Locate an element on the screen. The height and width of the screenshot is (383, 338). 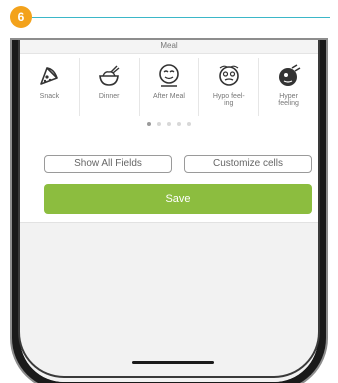
carousel-pagination is located at coordinates (169, 124).